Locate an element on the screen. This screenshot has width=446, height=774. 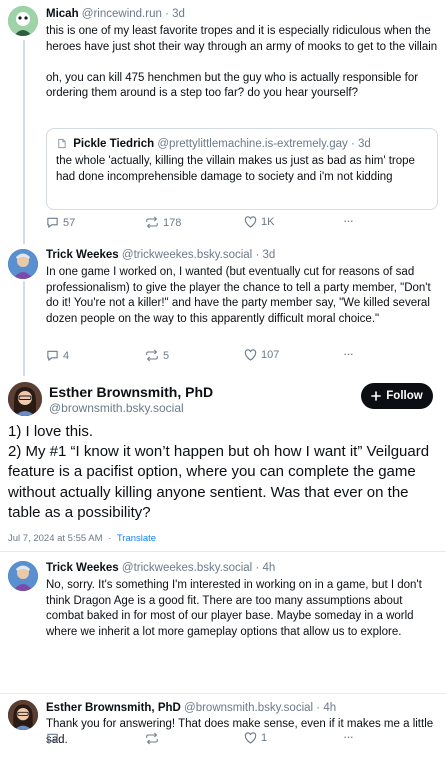
like-button: 1K is located at coordinates (259, 222).